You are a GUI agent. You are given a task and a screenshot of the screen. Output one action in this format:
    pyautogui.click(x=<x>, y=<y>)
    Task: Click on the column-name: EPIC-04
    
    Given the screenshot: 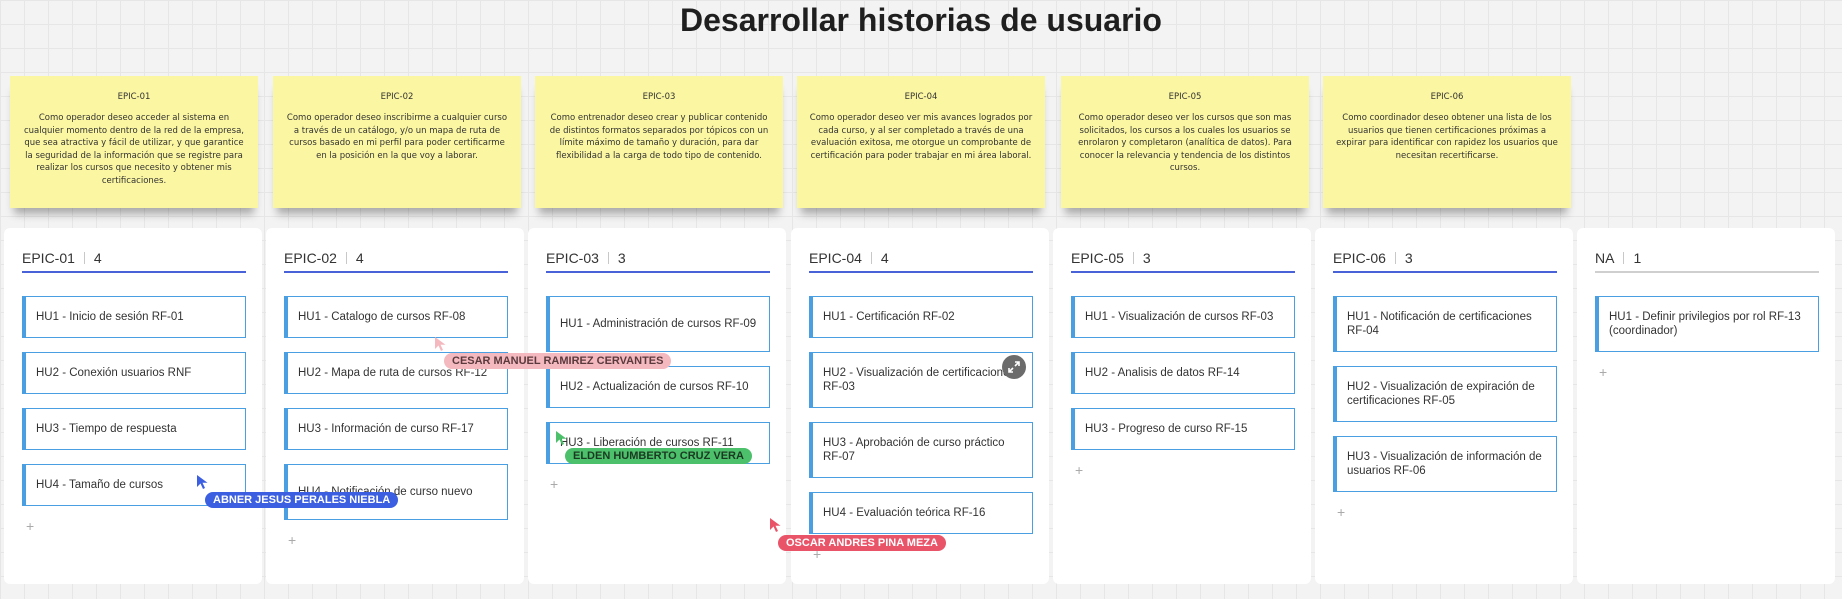 What is the action you would take?
    pyautogui.click(x=835, y=258)
    